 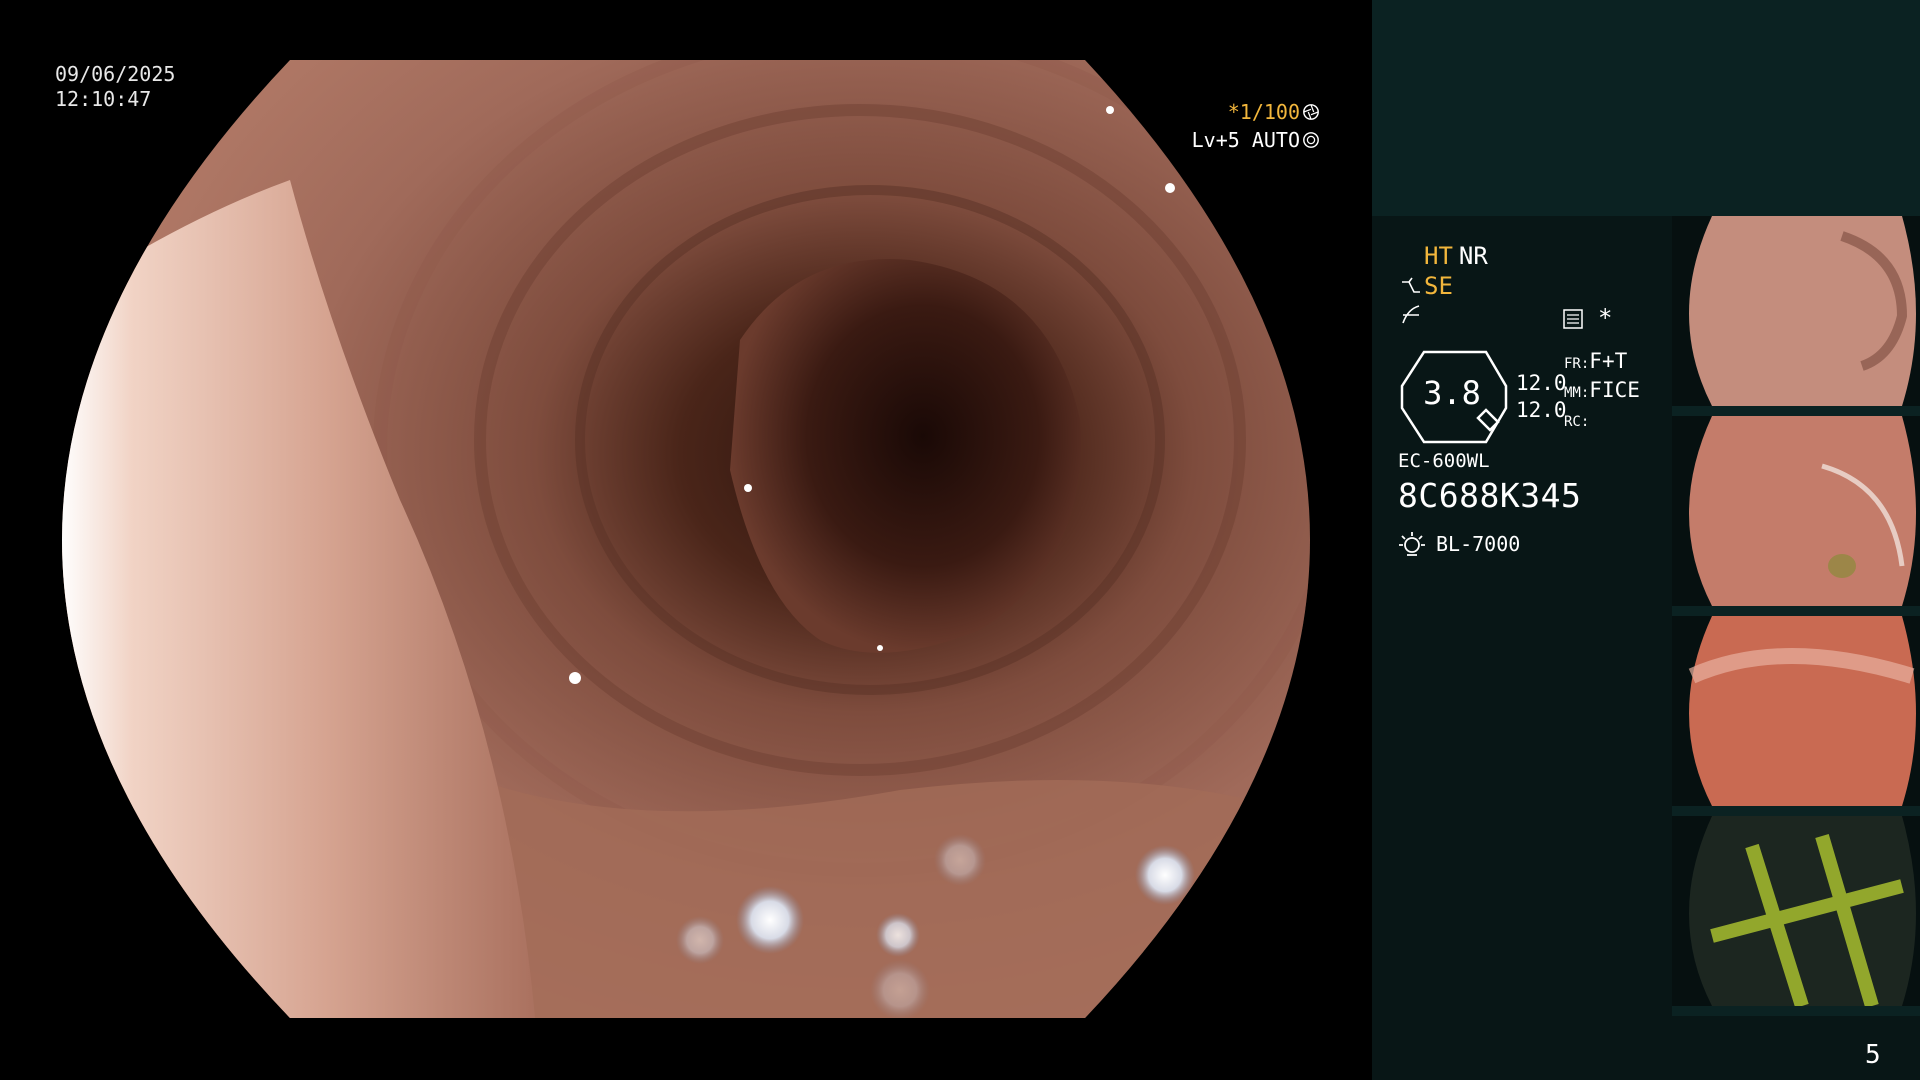 What do you see at coordinates (1608, 361) in the screenshot?
I see `mode-value: F+T` at bounding box center [1608, 361].